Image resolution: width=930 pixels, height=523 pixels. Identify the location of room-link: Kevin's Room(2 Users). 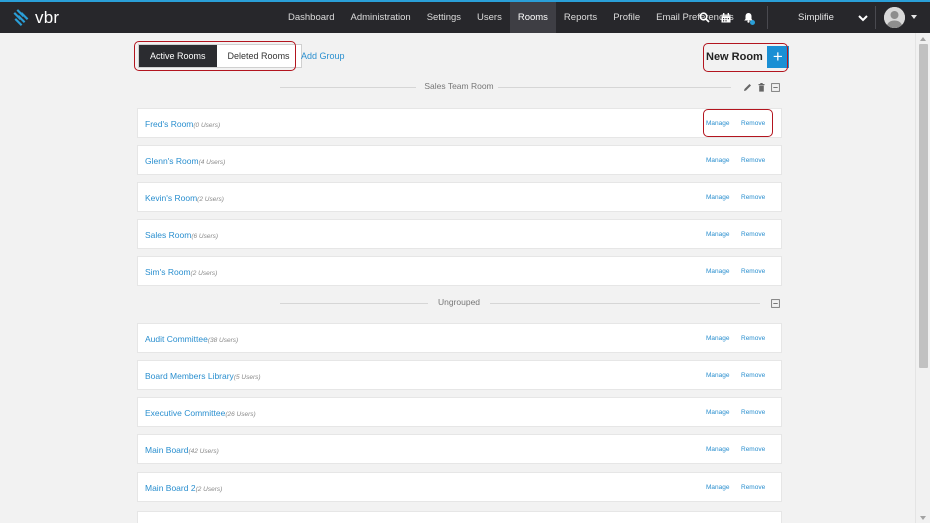
(184, 198).